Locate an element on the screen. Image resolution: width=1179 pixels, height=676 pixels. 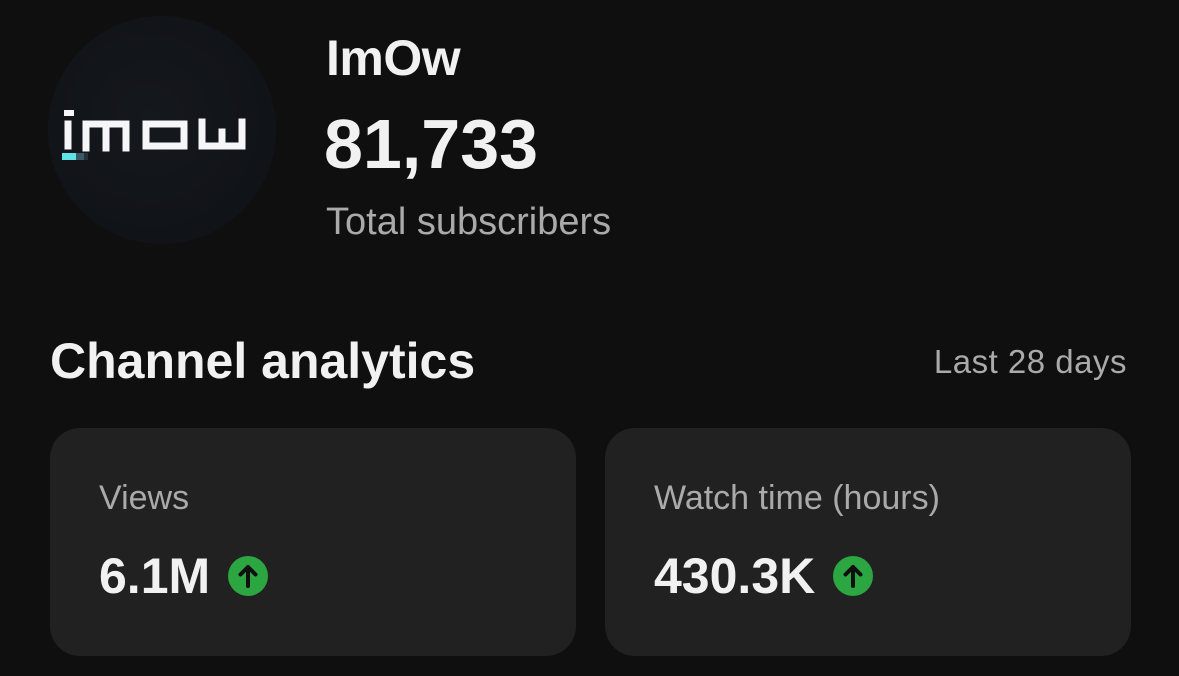
channel-logo-icon is located at coordinates (154, 135).